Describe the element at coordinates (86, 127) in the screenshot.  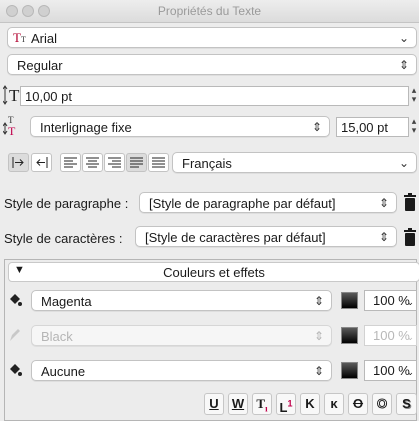
I see `line-spacing-mode-value: Interlignage fixe` at that location.